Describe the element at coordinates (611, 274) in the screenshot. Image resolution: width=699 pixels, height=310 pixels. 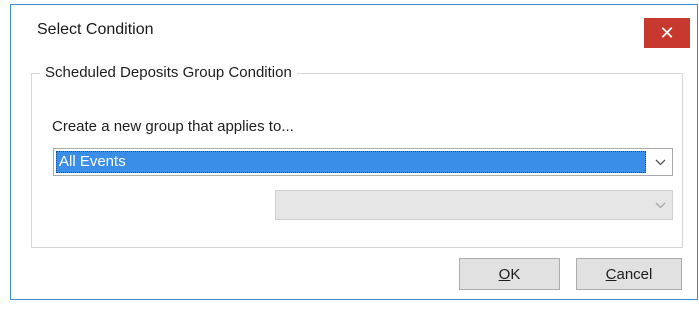
I see `cancel-mnemonic: C` at that location.